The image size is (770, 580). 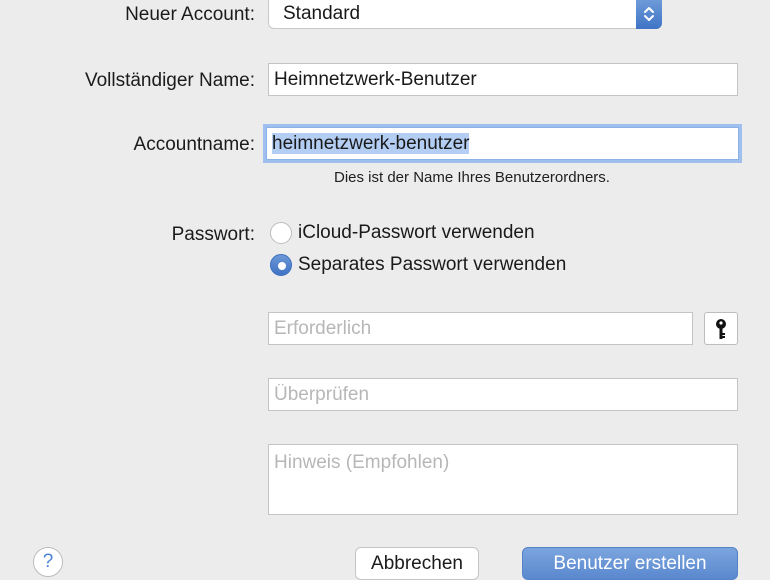 What do you see at coordinates (416, 232) in the screenshot?
I see `radio-icloud-label: iCloud-Passwort verwenden` at bounding box center [416, 232].